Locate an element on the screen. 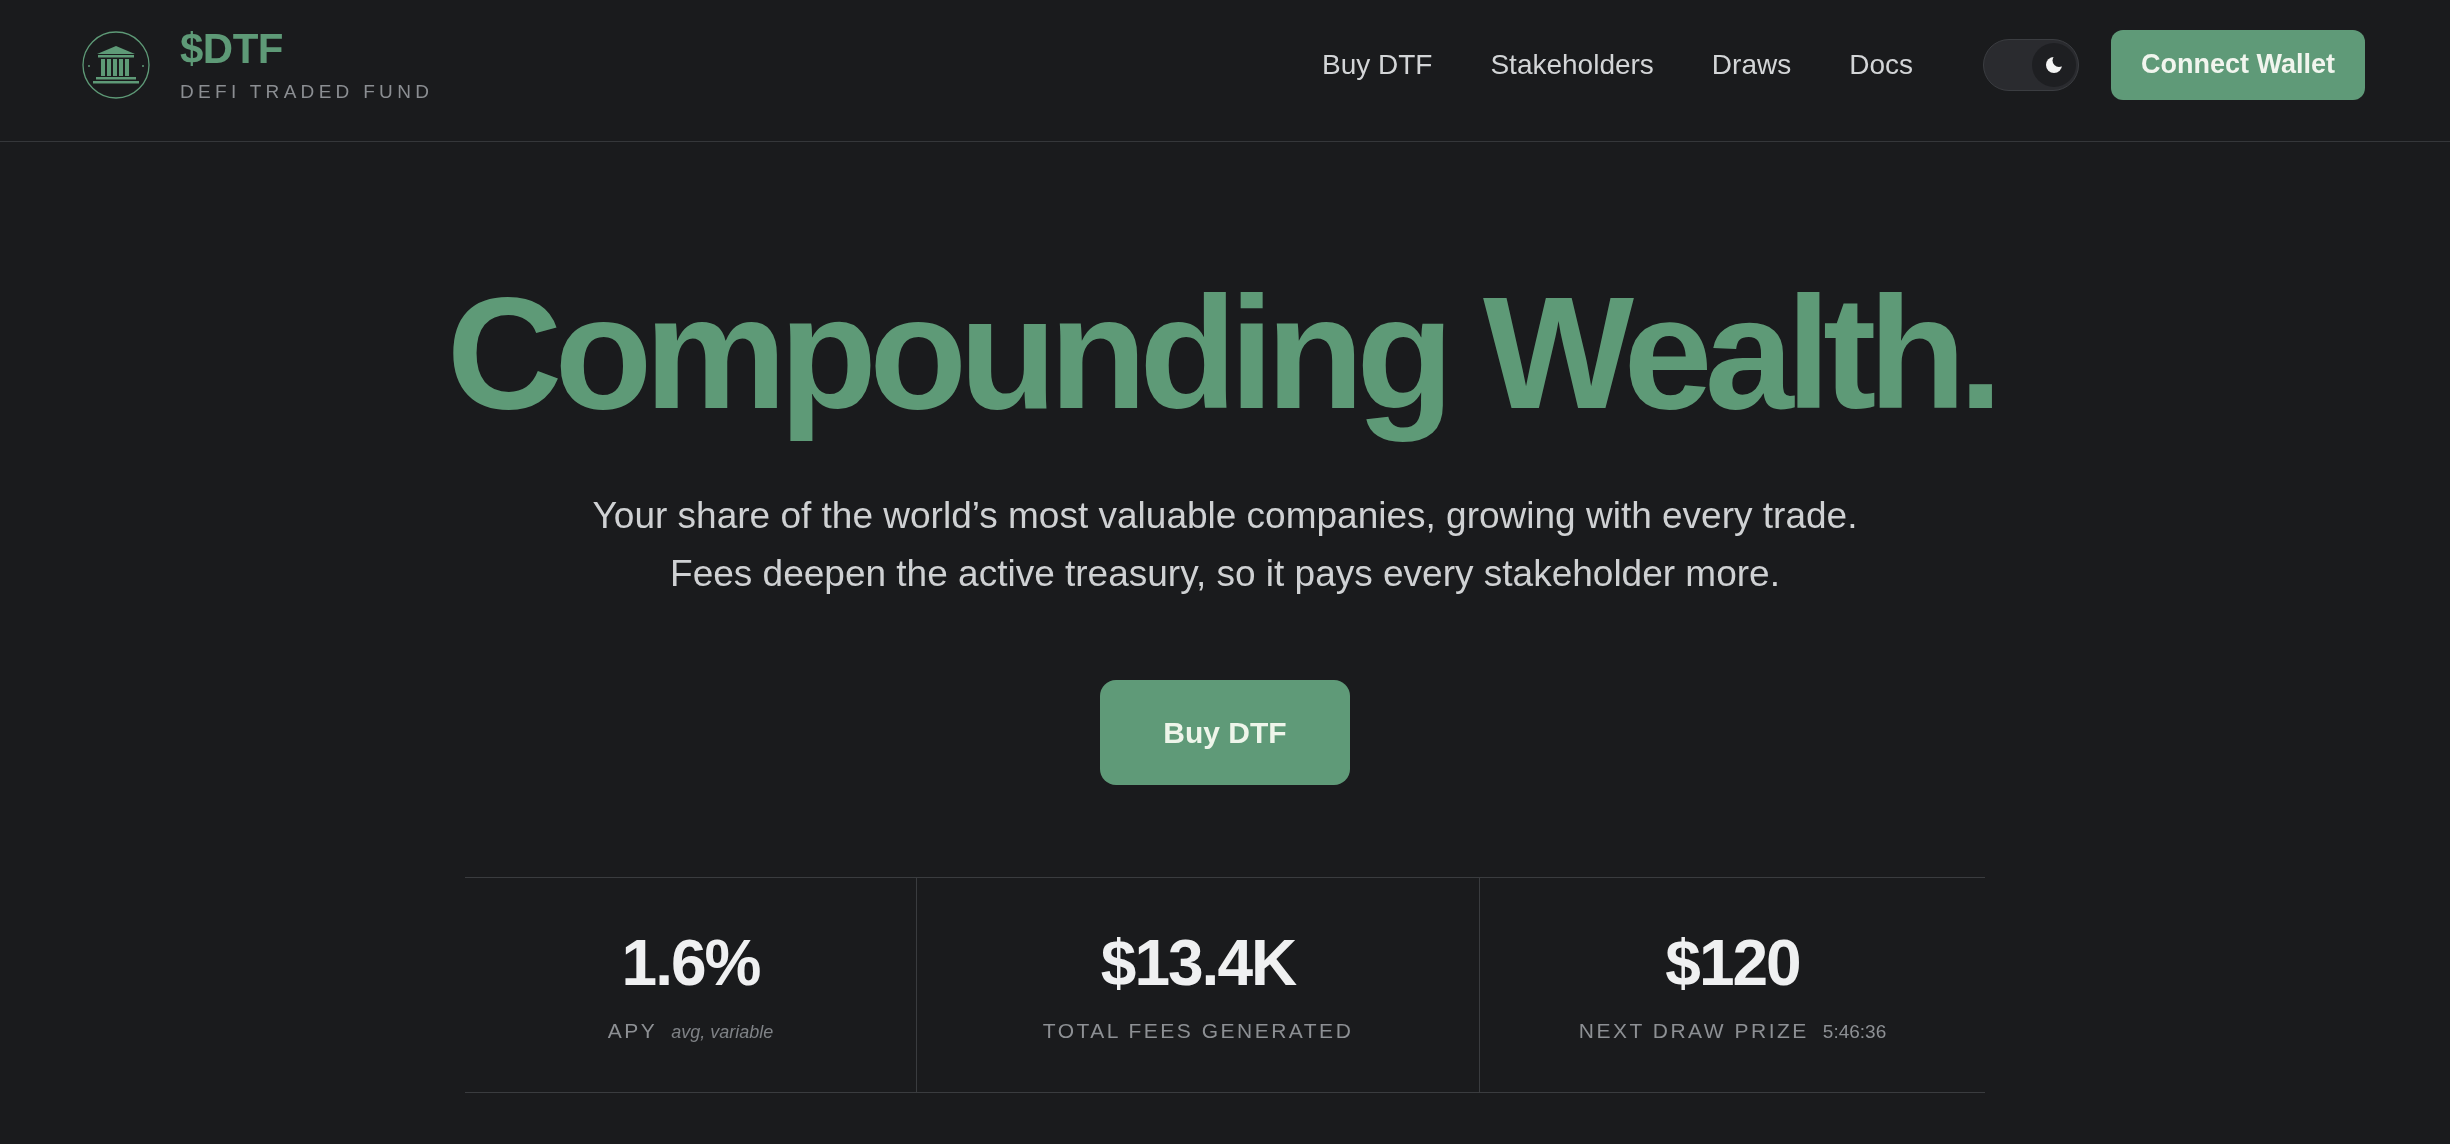  stat-label: NEXT DRAW PRIZE is located at coordinates (1693, 1030).